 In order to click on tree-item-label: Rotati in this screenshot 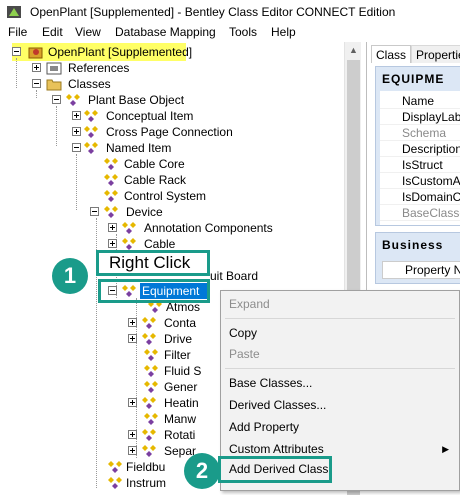, I will do `click(180, 435)`.